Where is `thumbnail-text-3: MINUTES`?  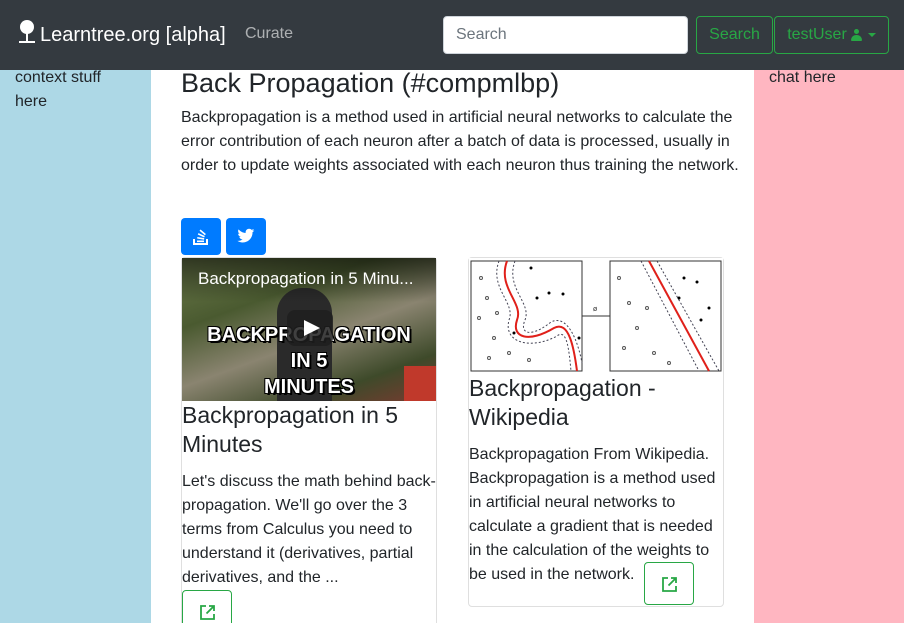 thumbnail-text-3: MINUTES is located at coordinates (309, 387).